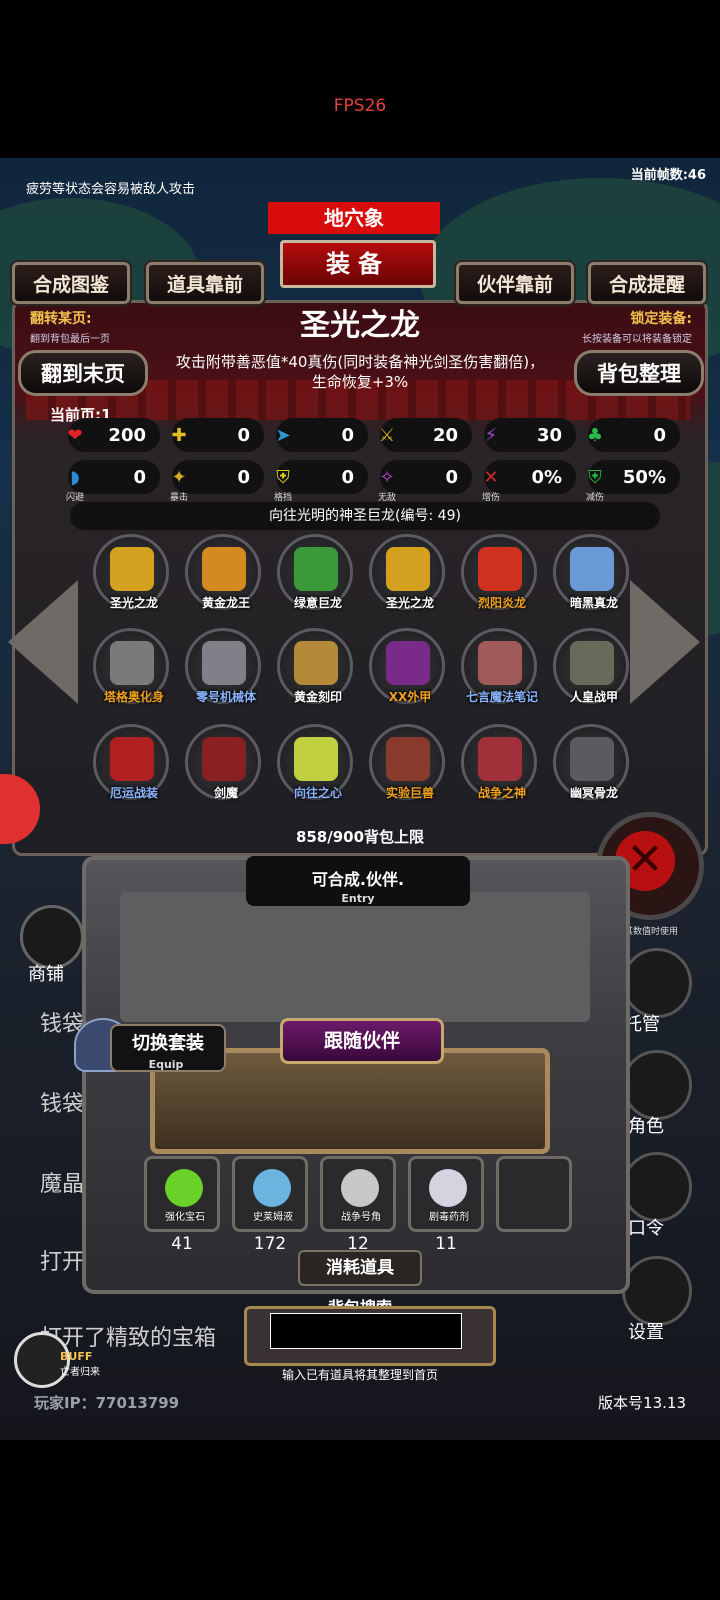 This screenshot has width=720, height=1600. What do you see at coordinates (657, 1187) in the screenshot?
I see `scroll-icon` at bounding box center [657, 1187].